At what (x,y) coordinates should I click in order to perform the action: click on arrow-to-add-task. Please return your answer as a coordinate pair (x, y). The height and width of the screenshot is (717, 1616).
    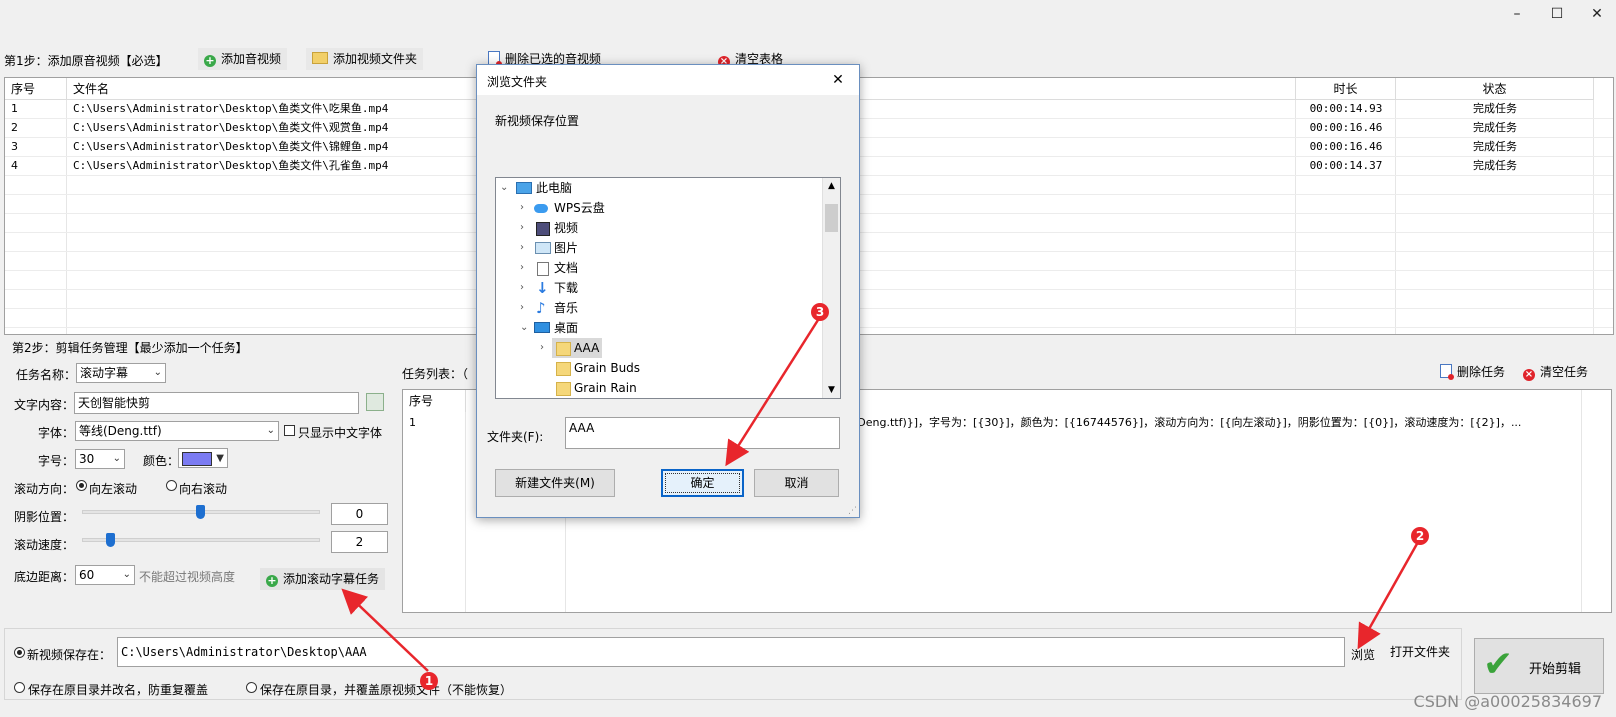
    Looking at the image, I should click on (385, 630).